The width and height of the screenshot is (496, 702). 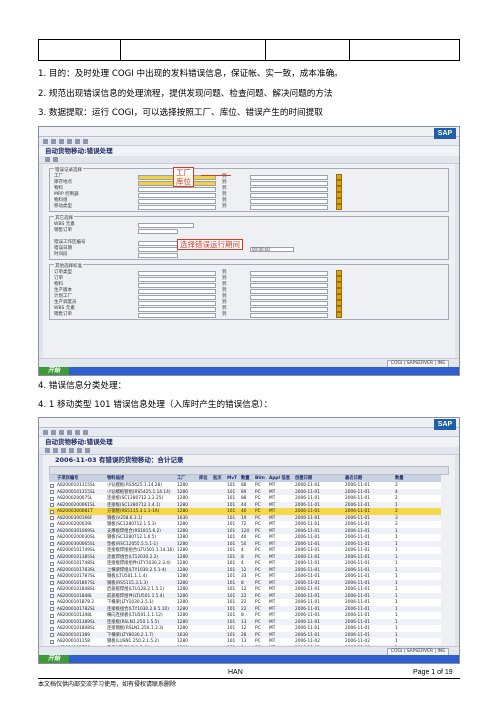 I want to click on scheduler-from-input, so click(x=177, y=303).